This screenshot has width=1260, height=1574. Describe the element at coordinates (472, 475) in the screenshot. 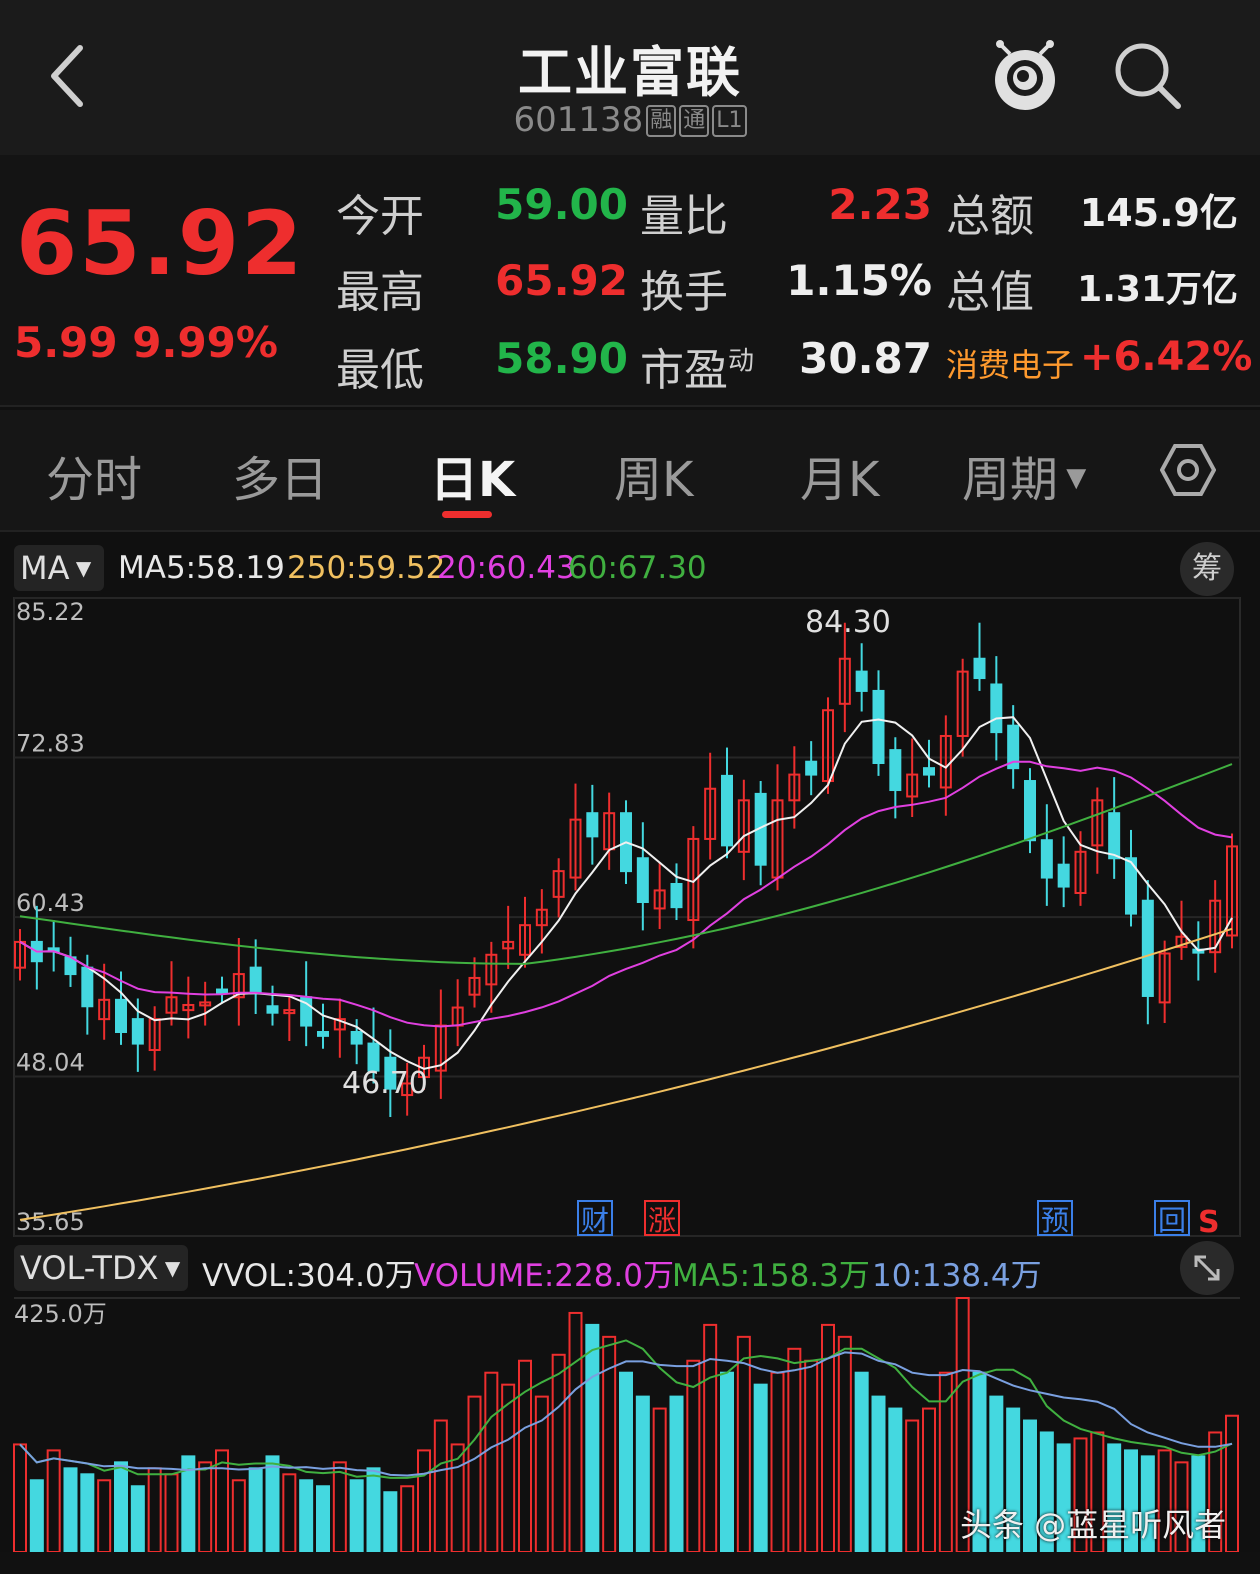

I see `tab-daily-k: 日K` at that location.